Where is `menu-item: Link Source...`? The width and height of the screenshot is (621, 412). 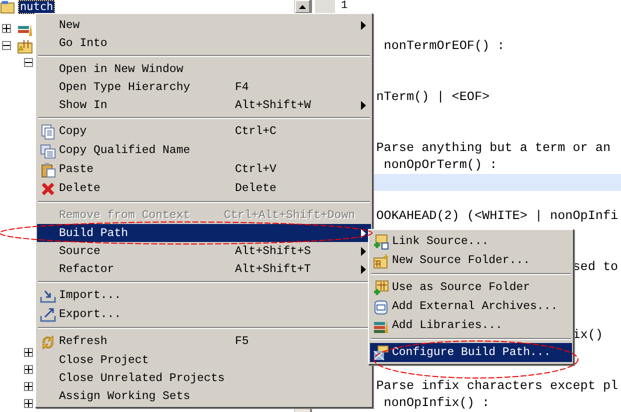
menu-item: Link Source... is located at coordinates (471, 241).